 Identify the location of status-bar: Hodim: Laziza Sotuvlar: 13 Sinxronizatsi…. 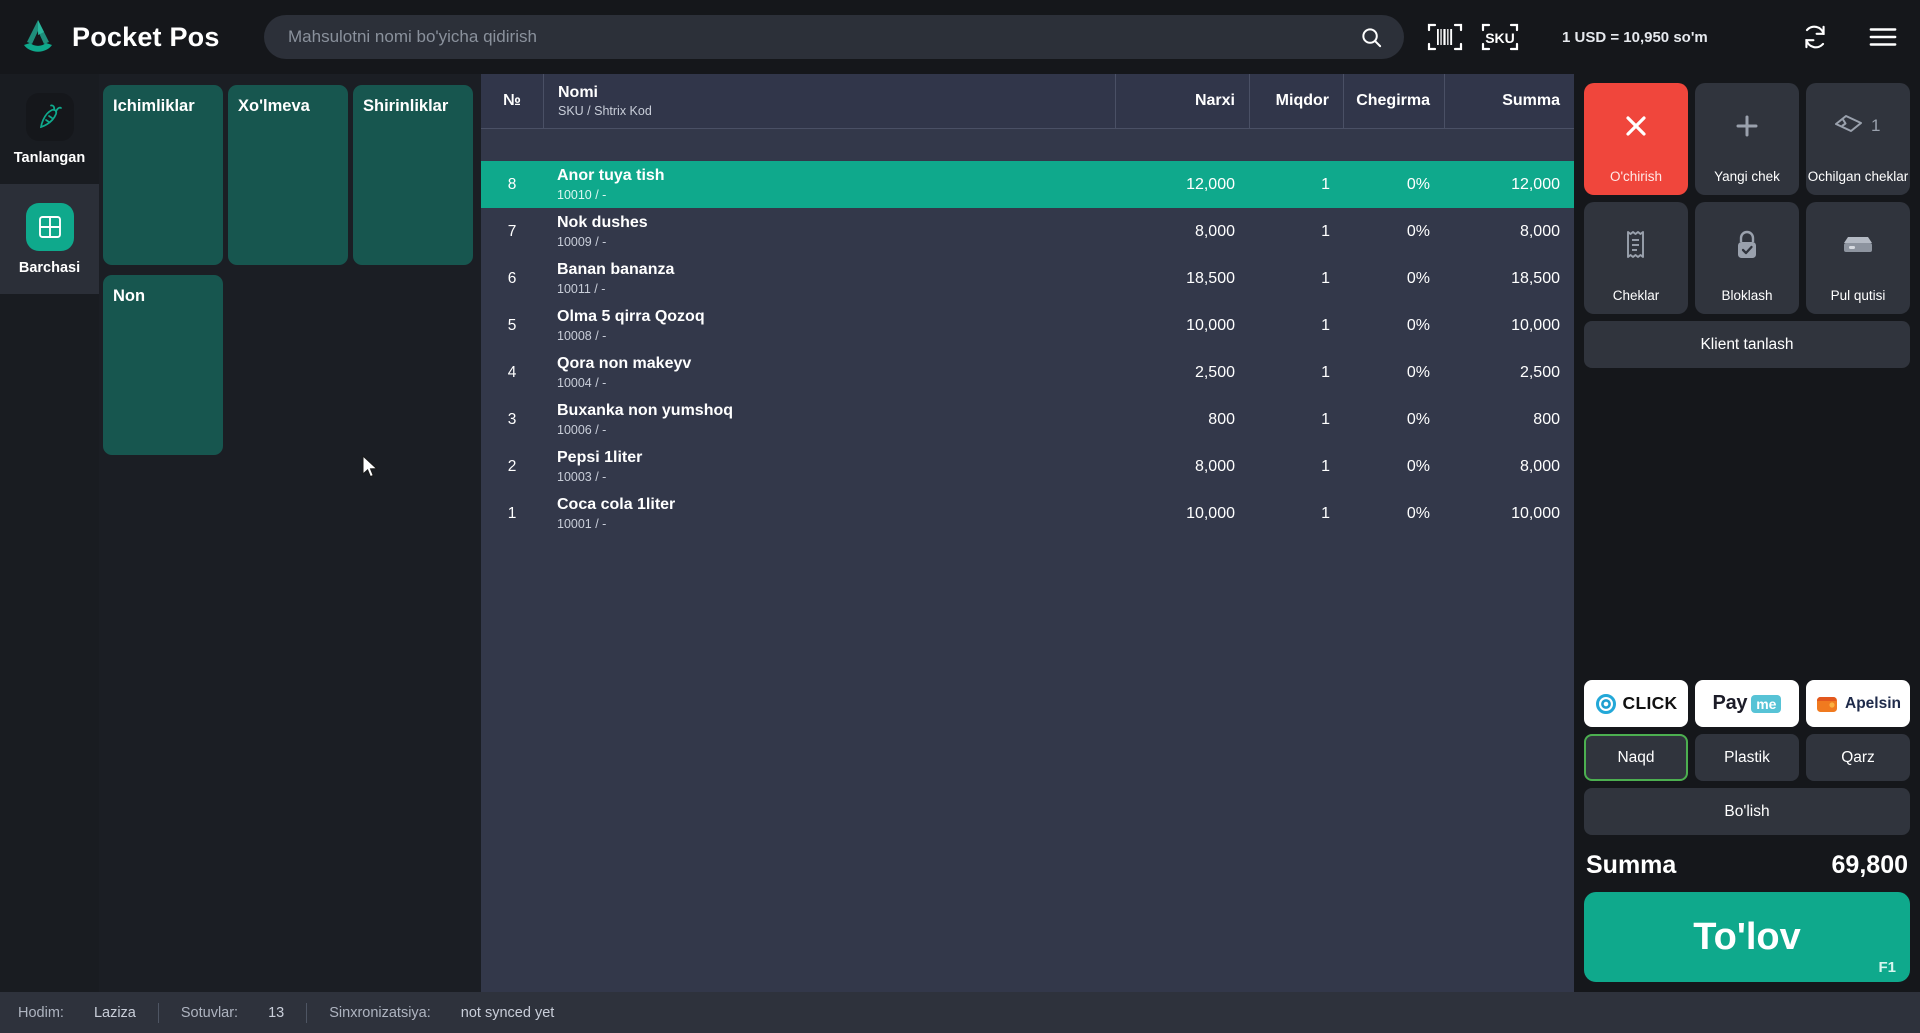
(960, 1012).